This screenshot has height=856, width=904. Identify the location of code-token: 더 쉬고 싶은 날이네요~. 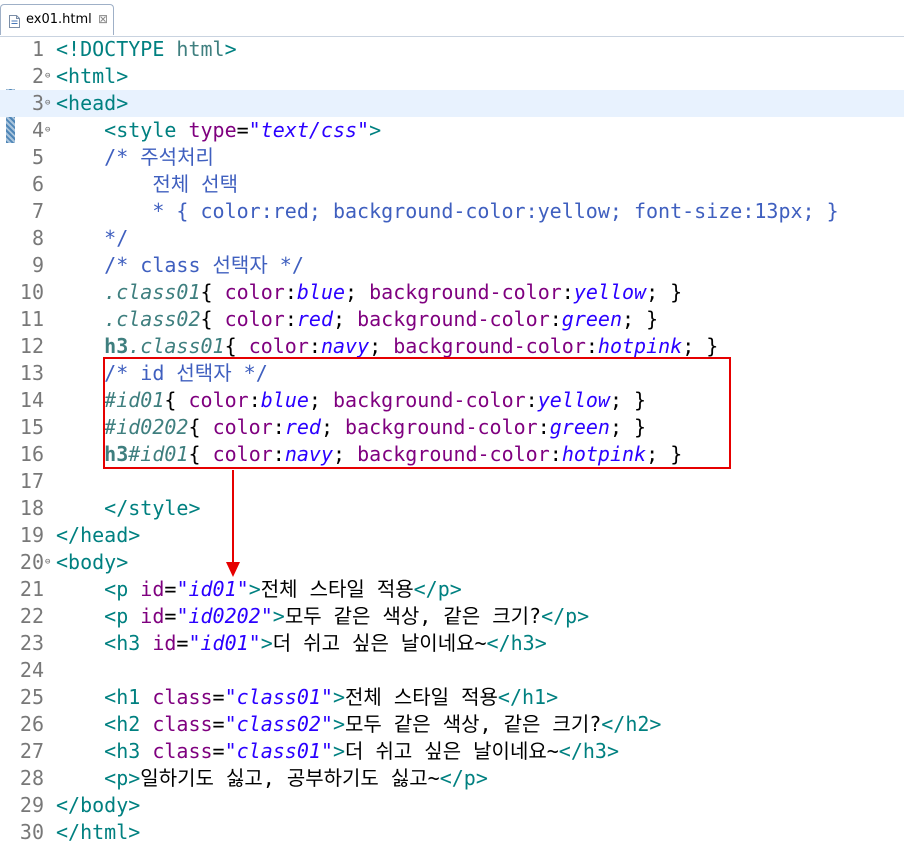
(452, 751).